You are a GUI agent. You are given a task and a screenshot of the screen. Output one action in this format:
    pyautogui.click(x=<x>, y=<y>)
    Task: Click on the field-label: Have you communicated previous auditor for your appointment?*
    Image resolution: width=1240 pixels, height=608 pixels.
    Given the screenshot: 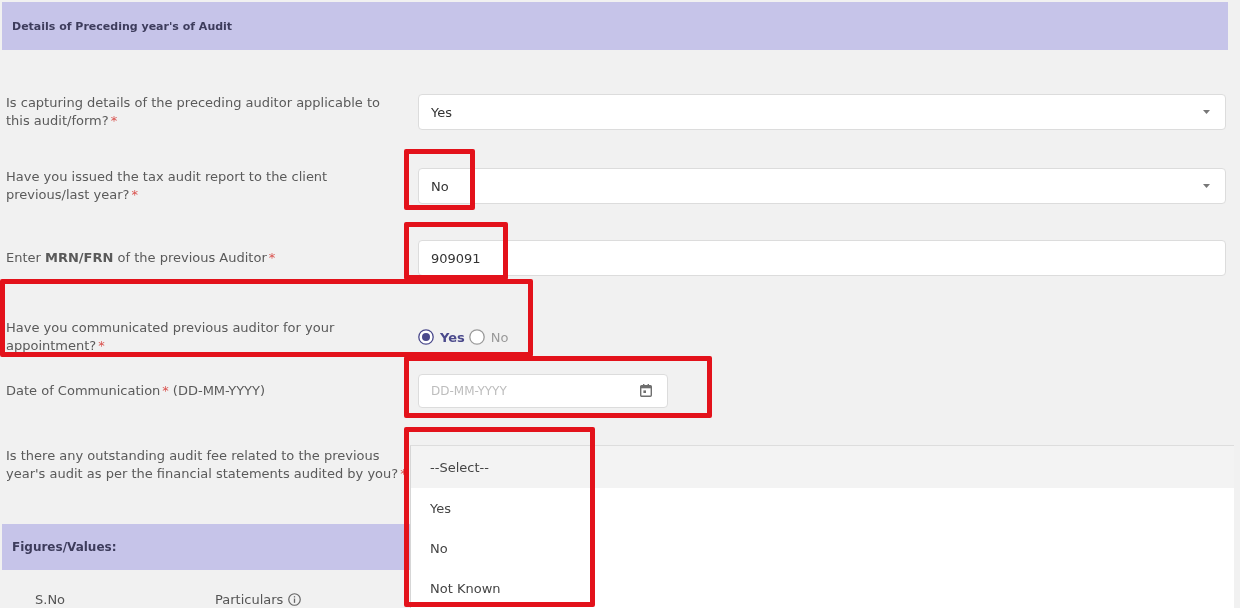 What is the action you would take?
    pyautogui.click(x=171, y=337)
    